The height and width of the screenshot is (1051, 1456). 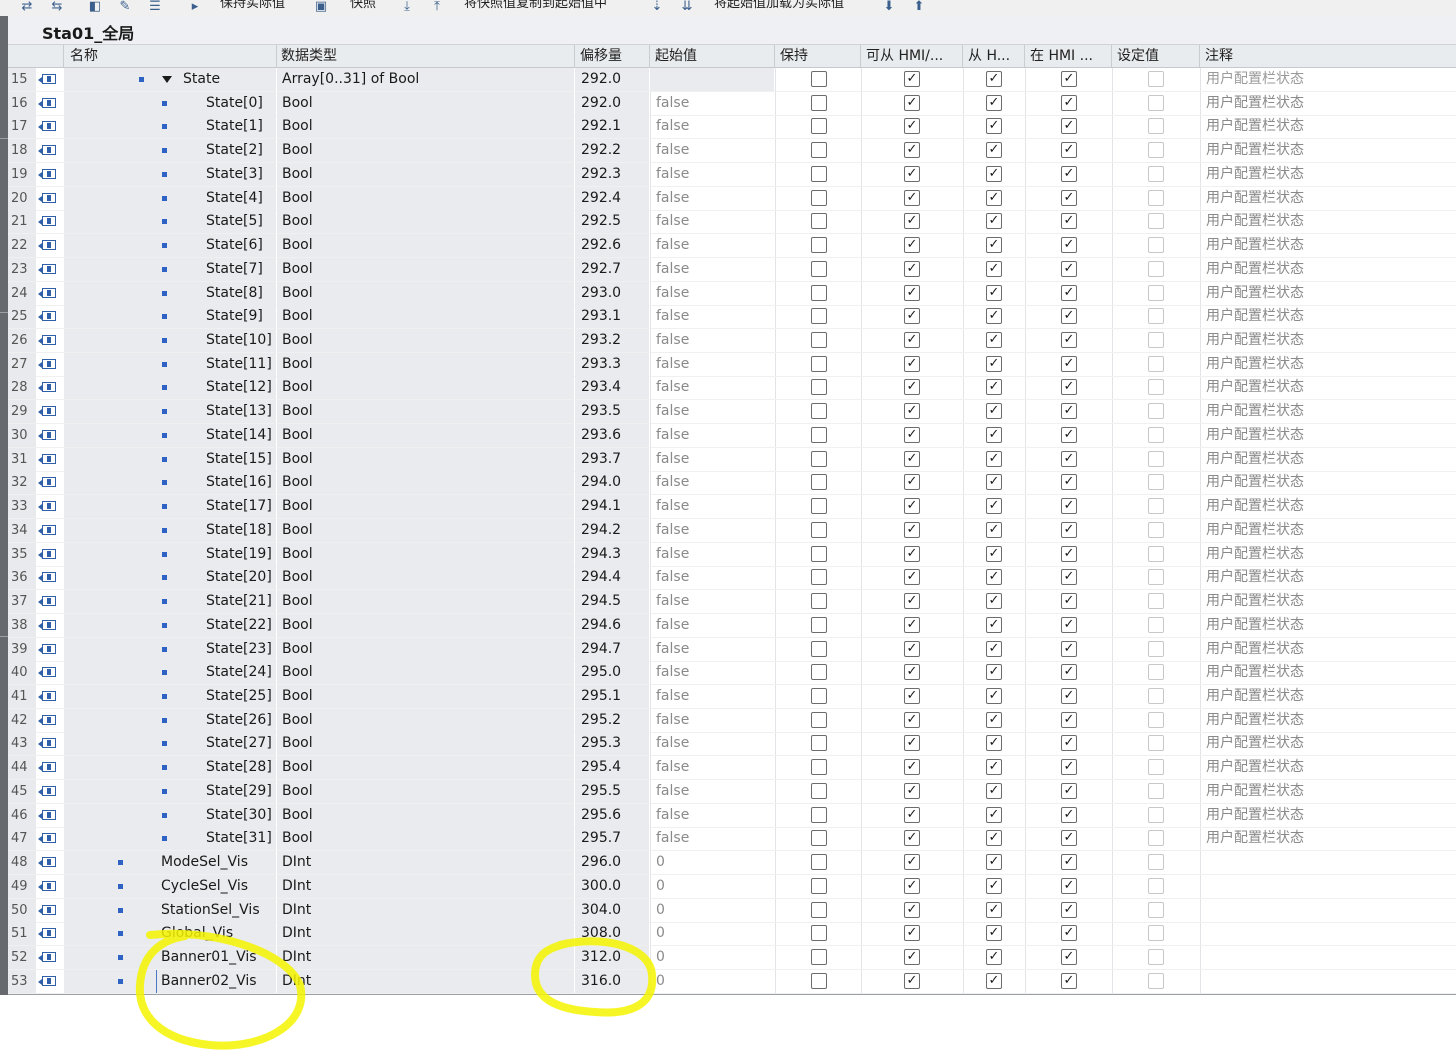 What do you see at coordinates (535, 6) in the screenshot?
I see `toolbar-button-label: 将快照值复制到起始值中` at bounding box center [535, 6].